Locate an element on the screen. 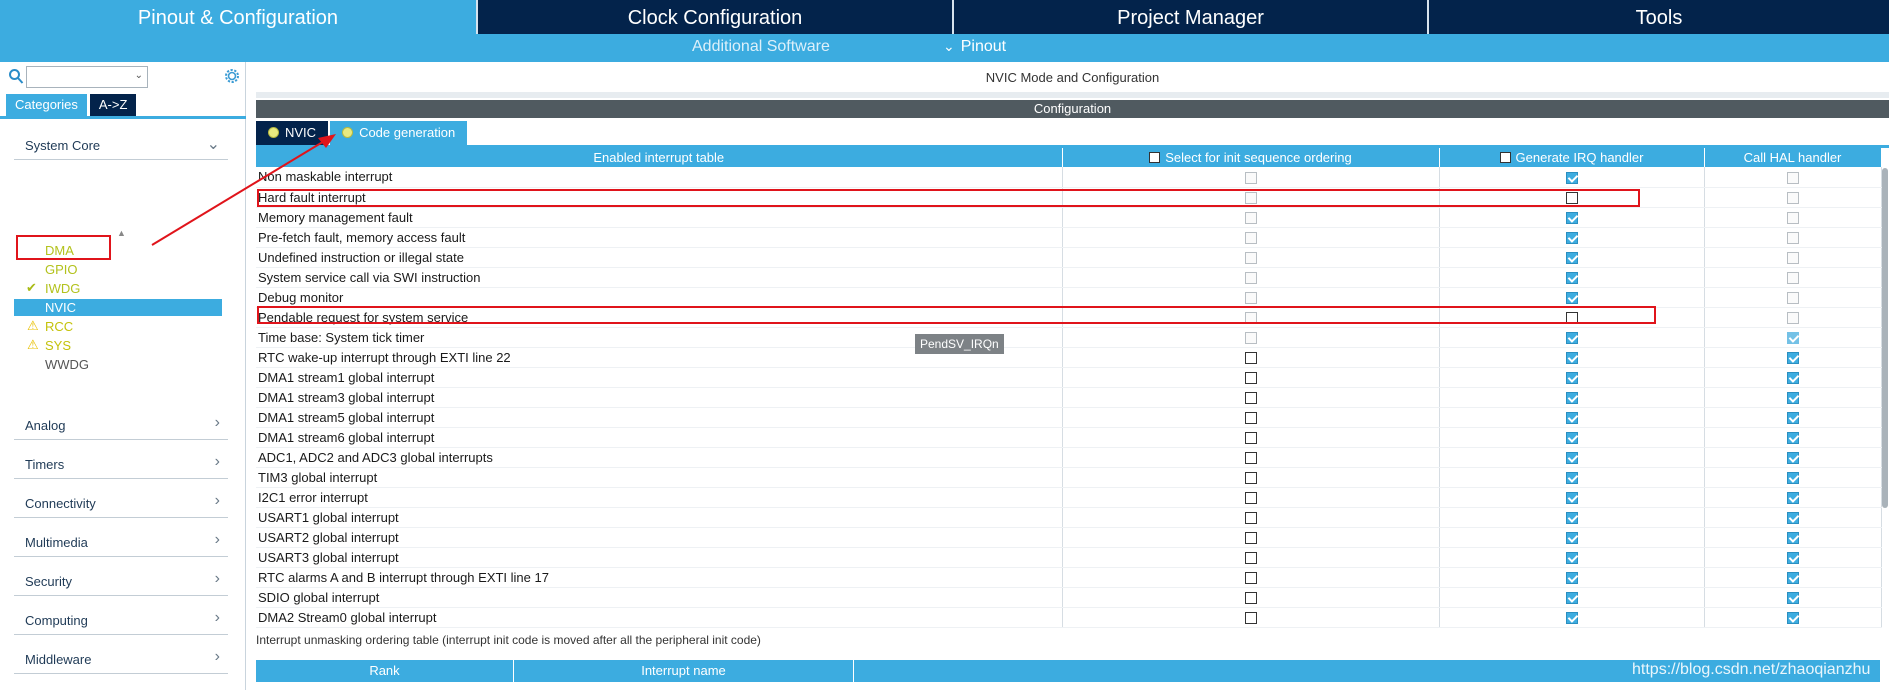  search-combobox: ⌄ is located at coordinates (87, 77).